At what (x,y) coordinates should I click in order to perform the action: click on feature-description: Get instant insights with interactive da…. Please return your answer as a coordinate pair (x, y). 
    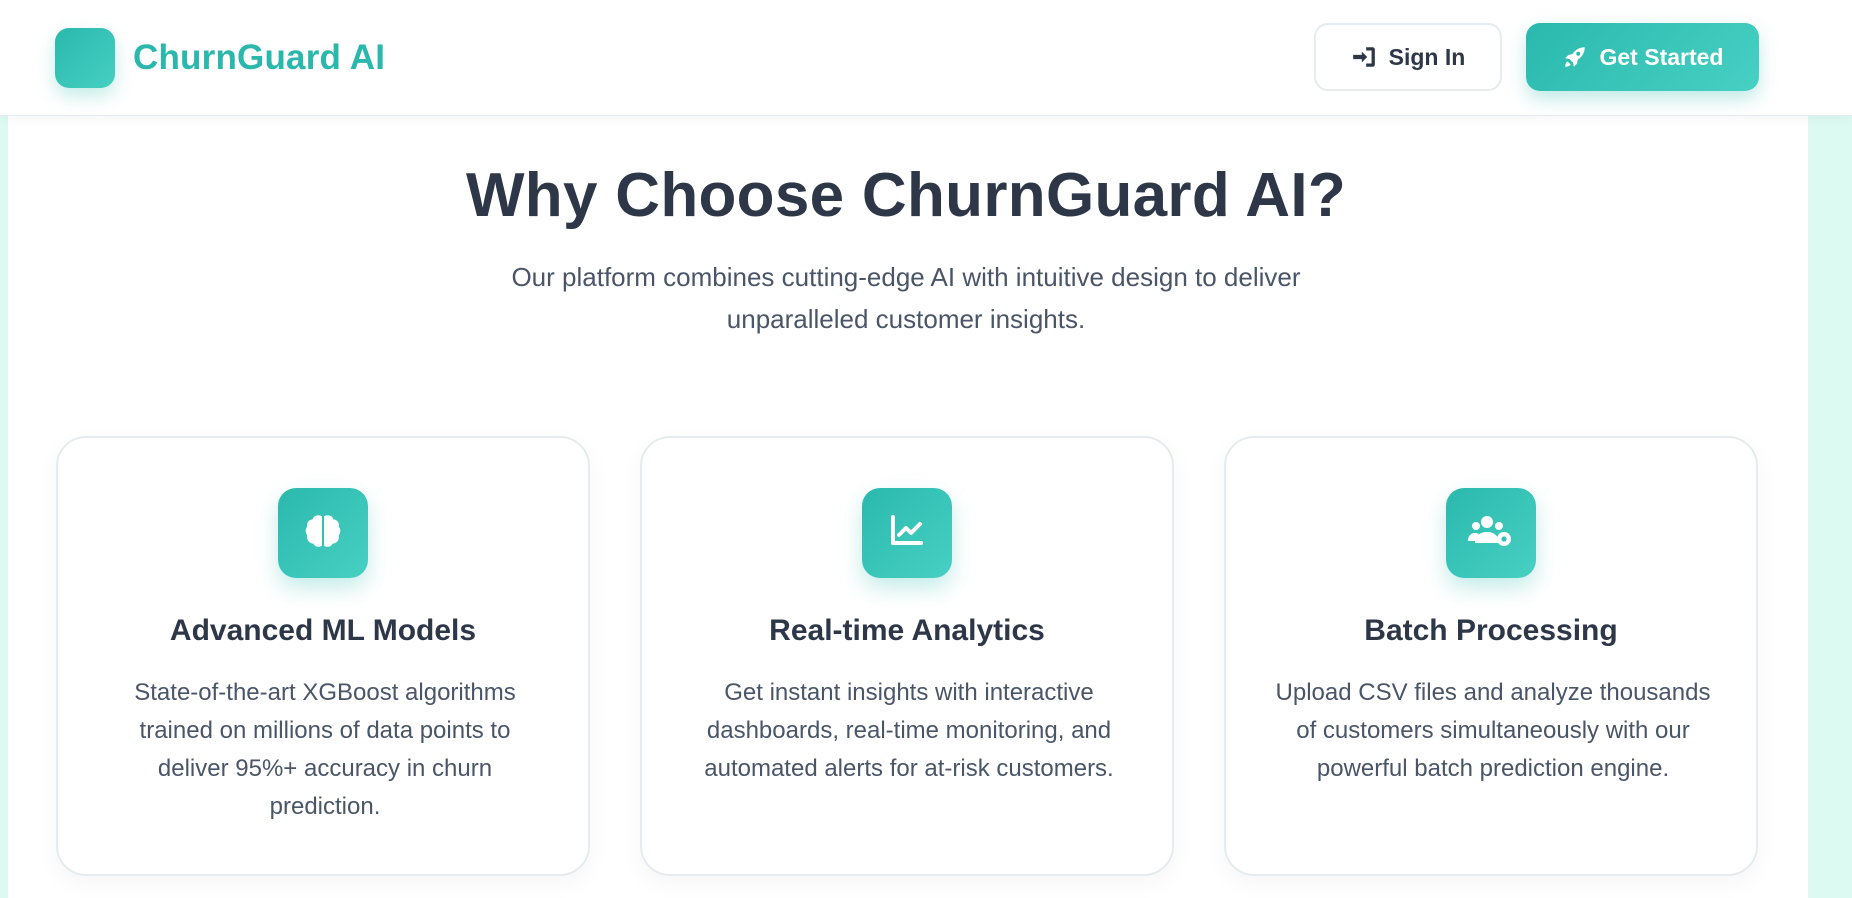
    Looking at the image, I should click on (909, 730).